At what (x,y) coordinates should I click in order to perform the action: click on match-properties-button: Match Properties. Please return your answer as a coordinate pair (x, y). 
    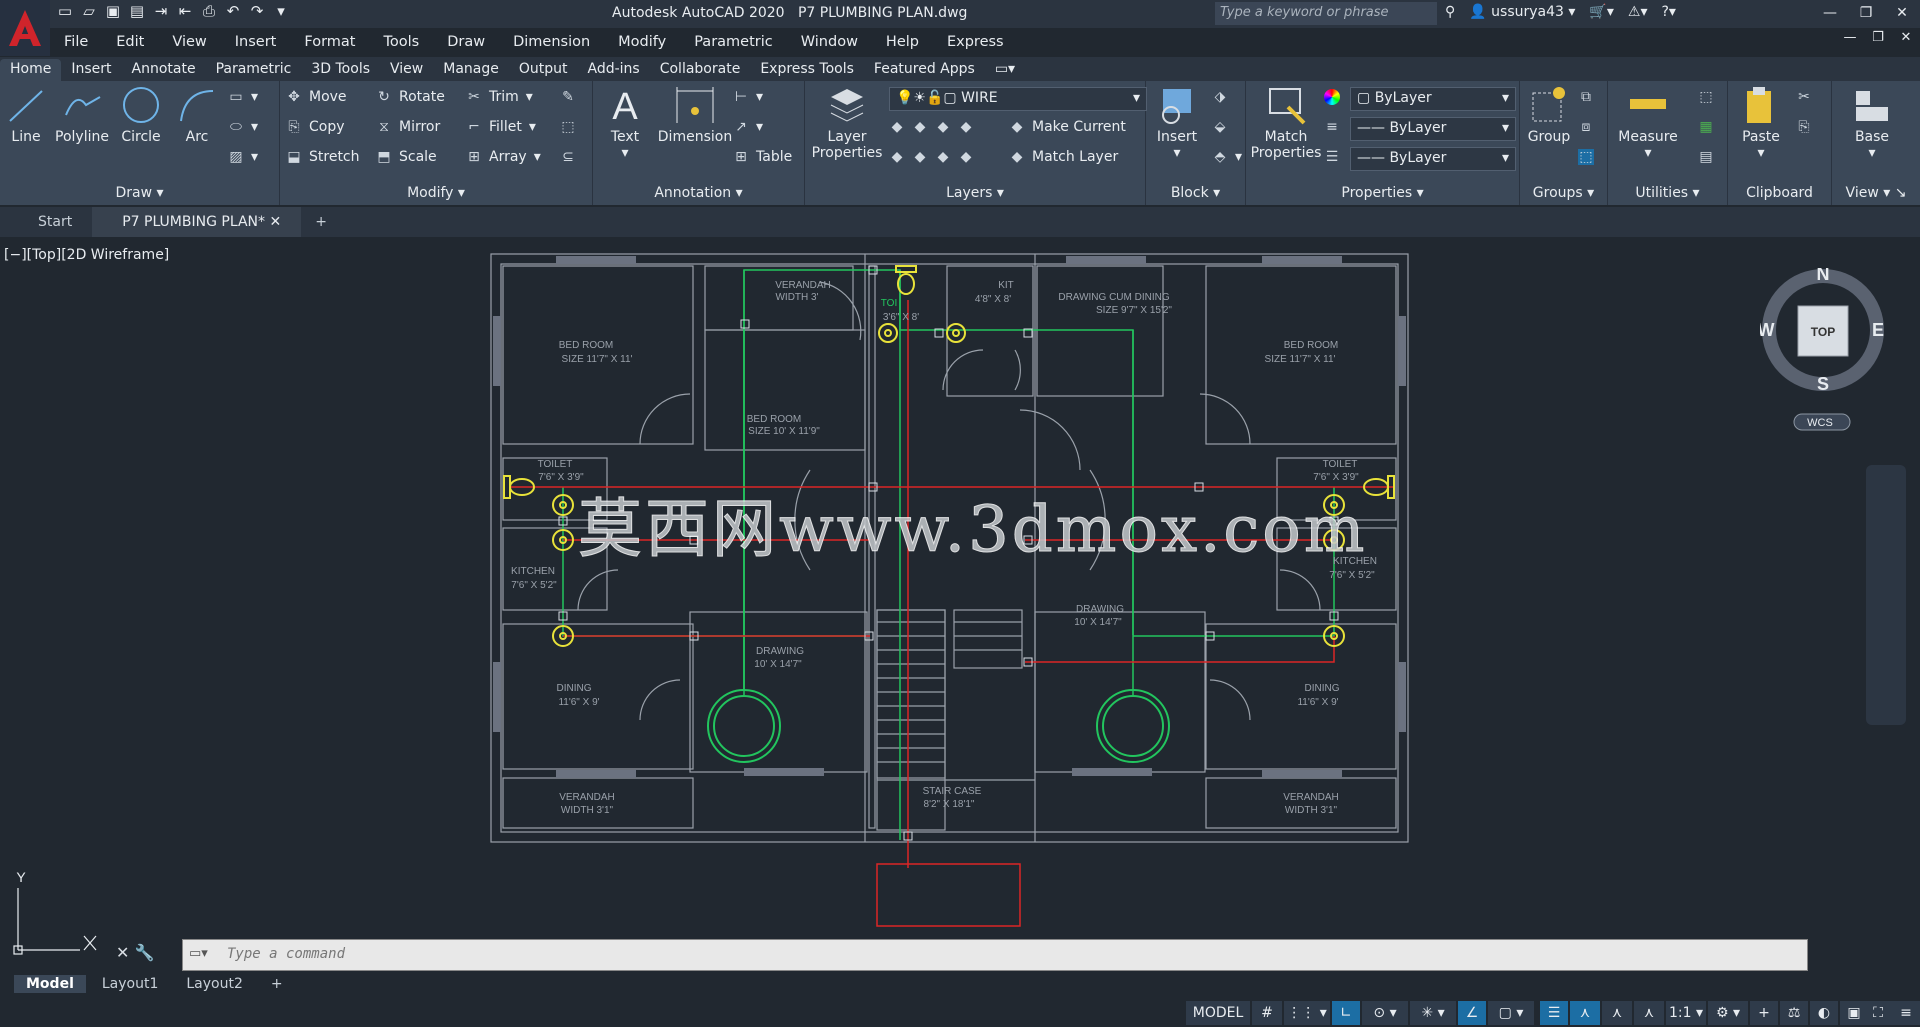
    Looking at the image, I should click on (1286, 123).